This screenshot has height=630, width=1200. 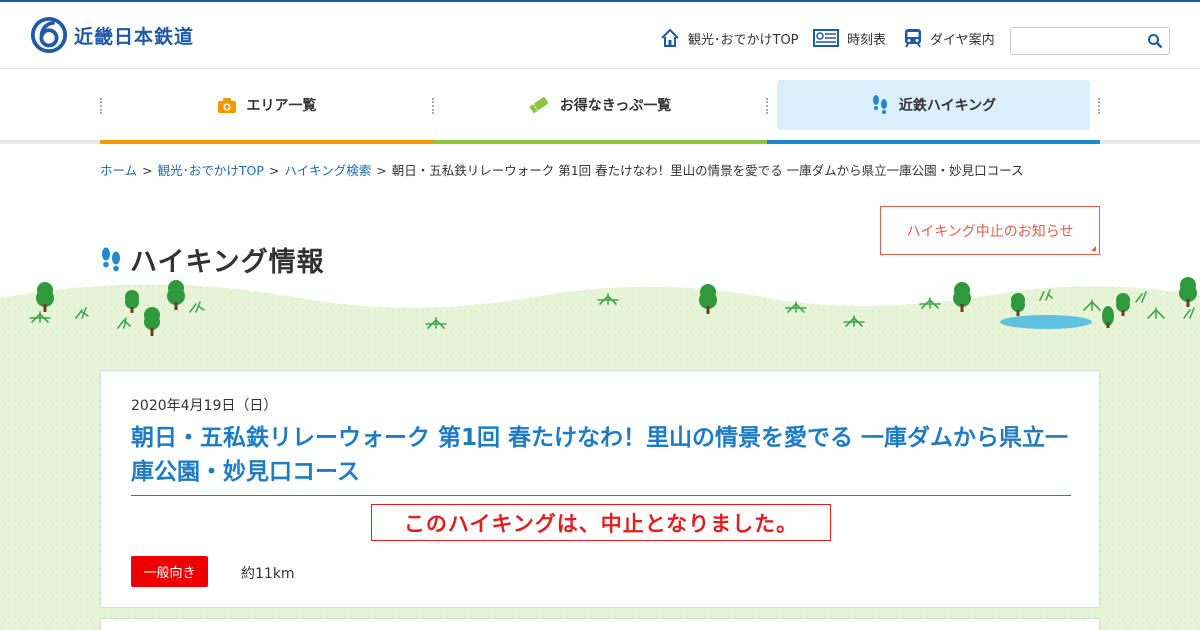 I want to click on corner-arrow-icon, so click(x=1093, y=248).